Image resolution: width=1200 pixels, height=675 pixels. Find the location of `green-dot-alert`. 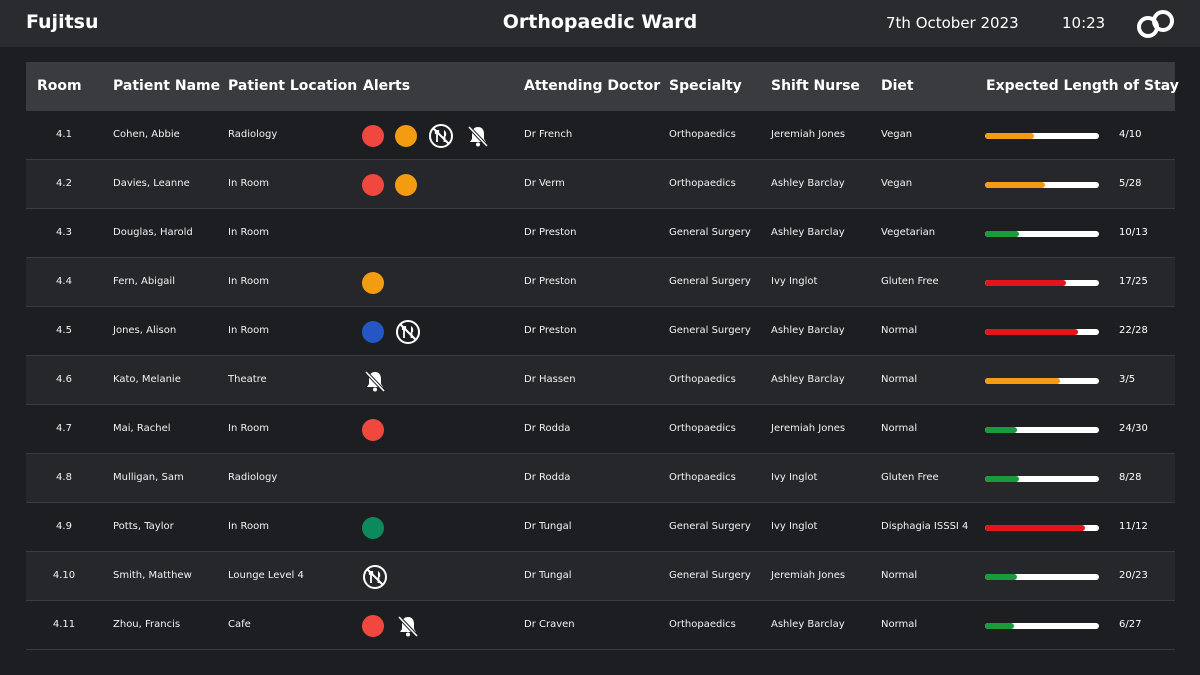

green-dot-alert is located at coordinates (373, 528).